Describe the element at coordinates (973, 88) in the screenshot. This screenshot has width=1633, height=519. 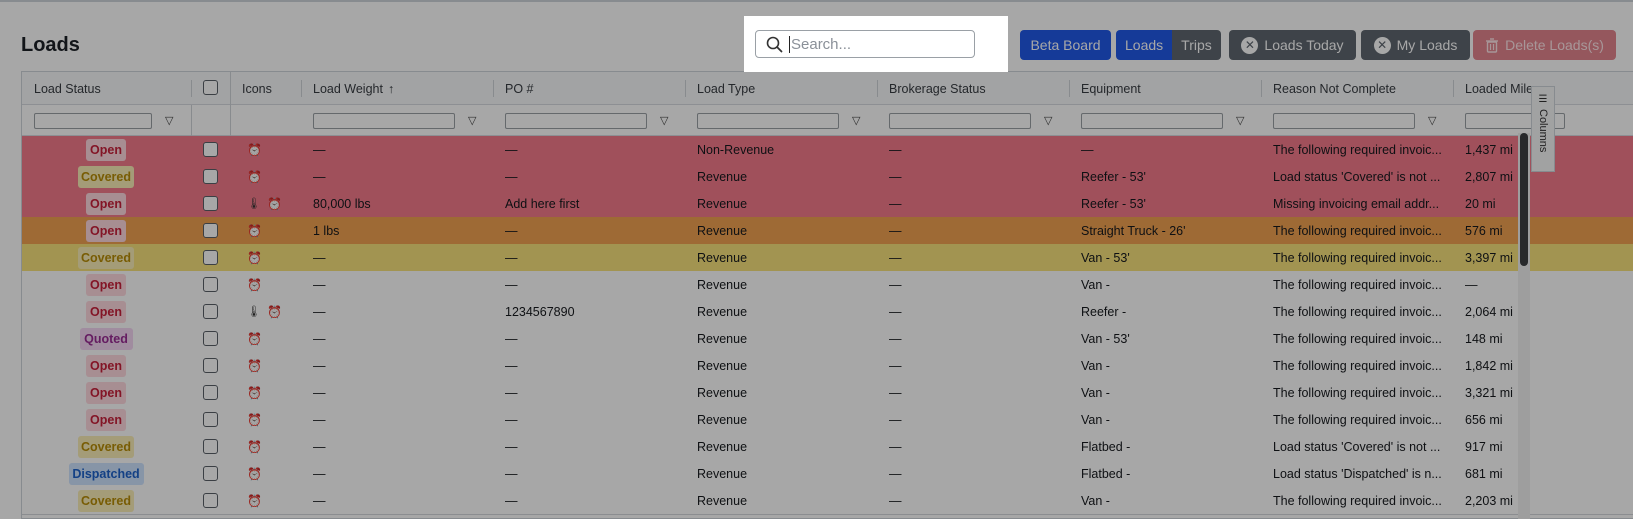
I see `column-header: Brokerage Status` at that location.